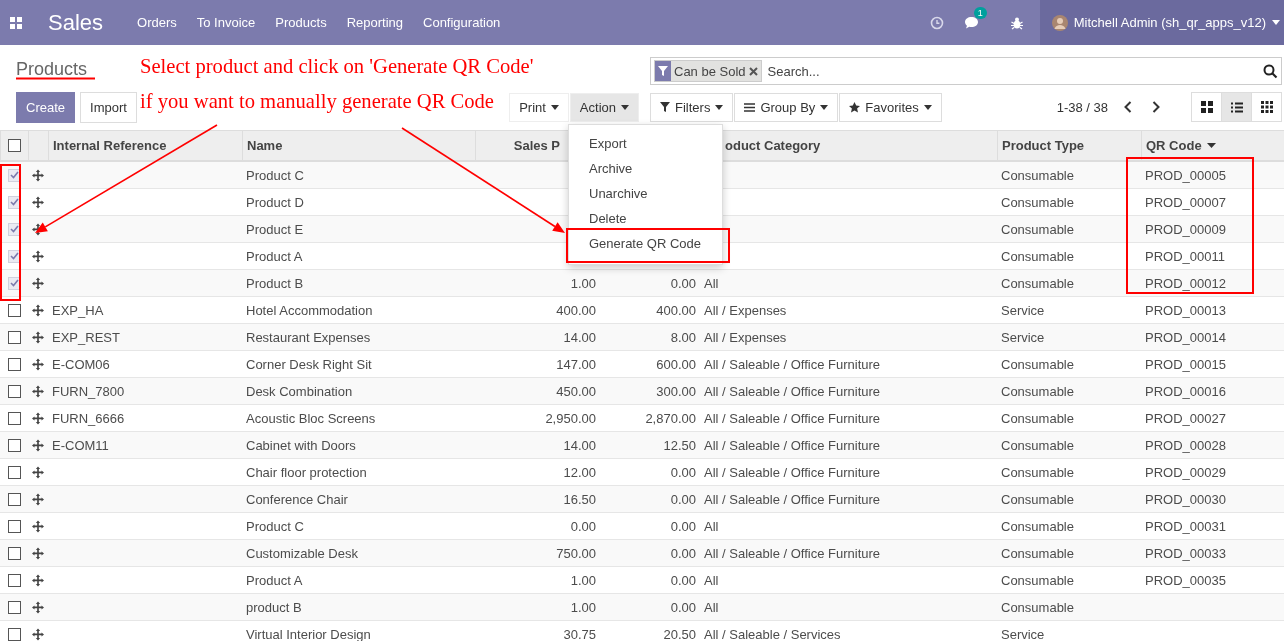 The height and width of the screenshot is (641, 1284). What do you see at coordinates (301, 22) in the screenshot?
I see `menu-item: Products` at bounding box center [301, 22].